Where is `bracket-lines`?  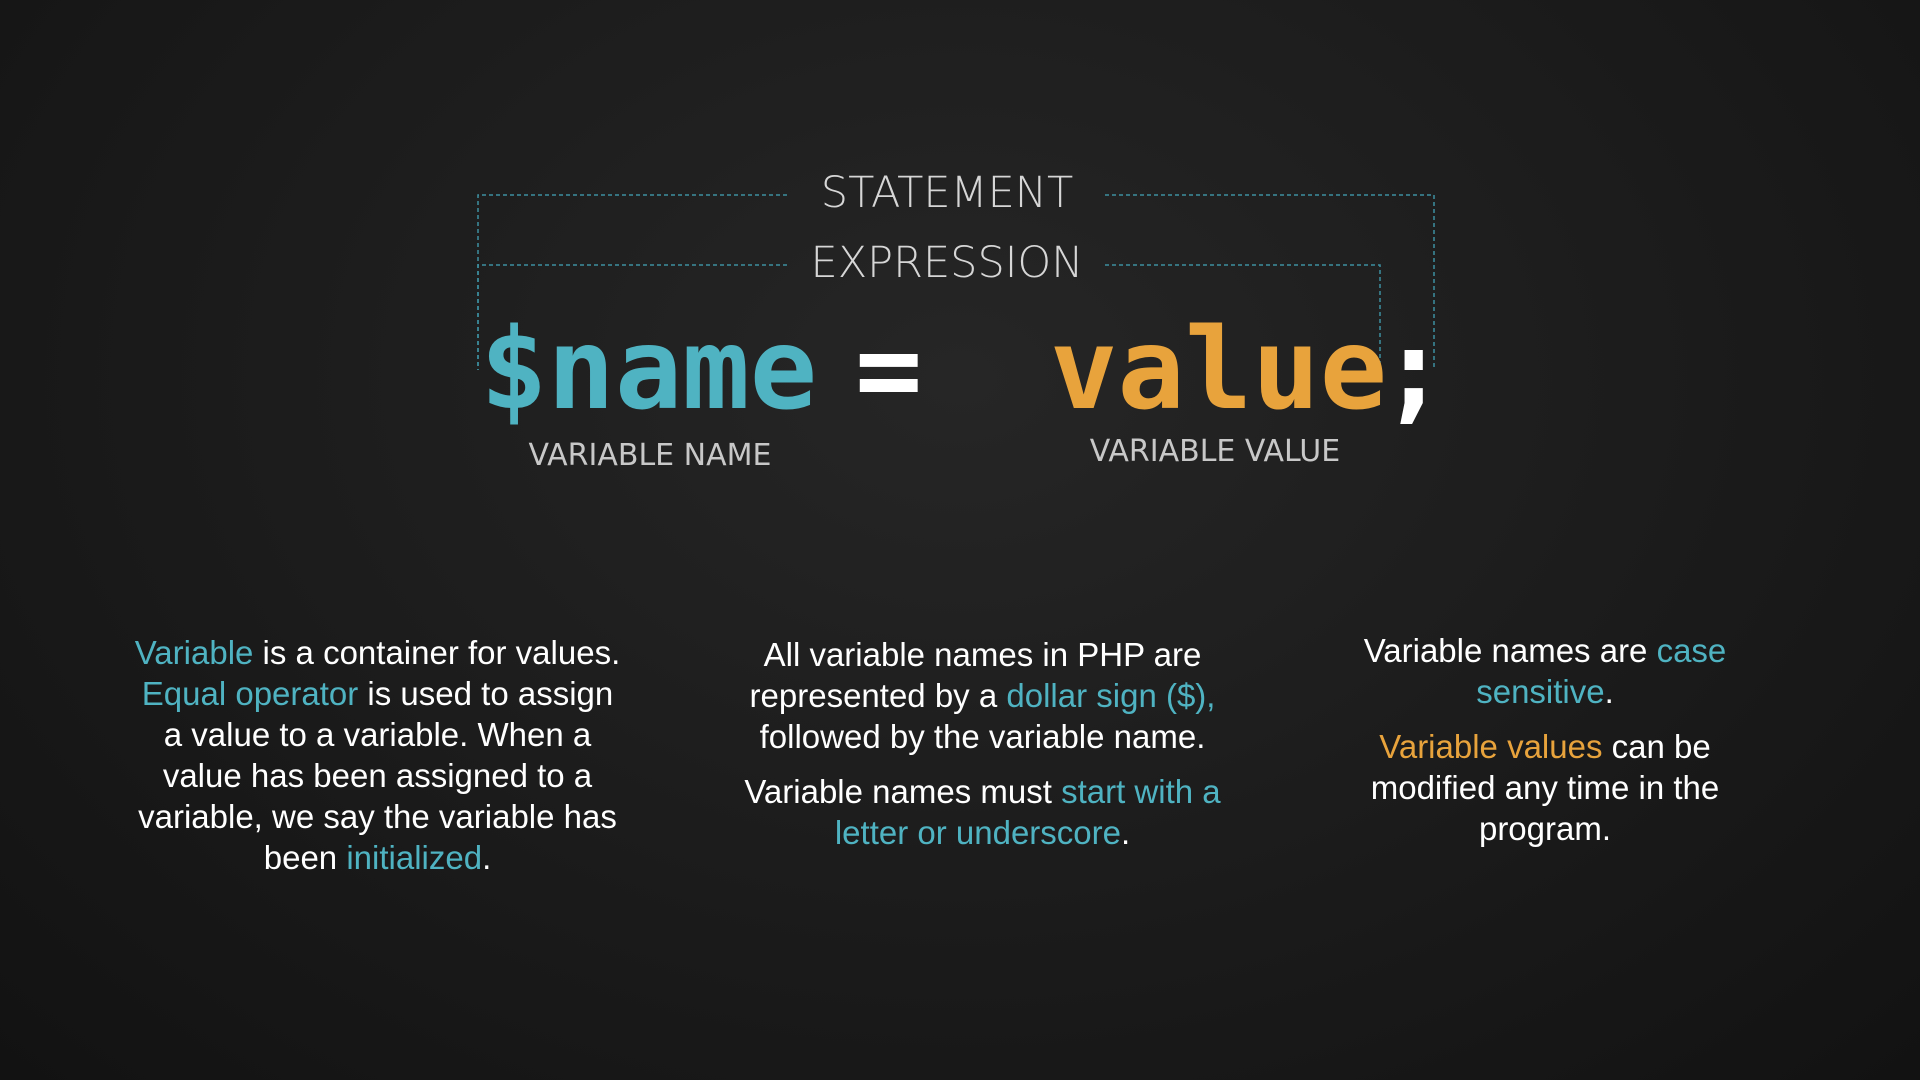
bracket-lines is located at coordinates (956, 282).